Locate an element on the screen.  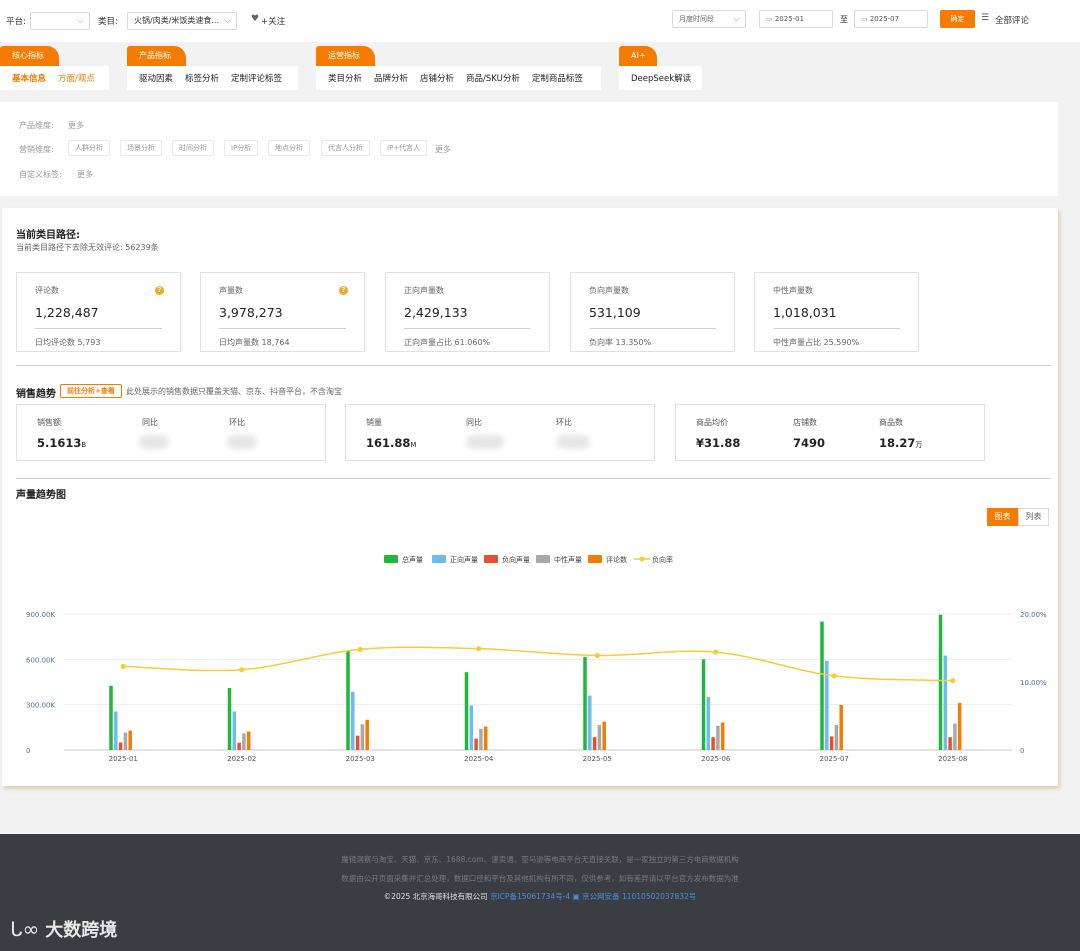
category-select: 火锅/肉类/米饭类速食... ⌵ is located at coordinates (182, 21).